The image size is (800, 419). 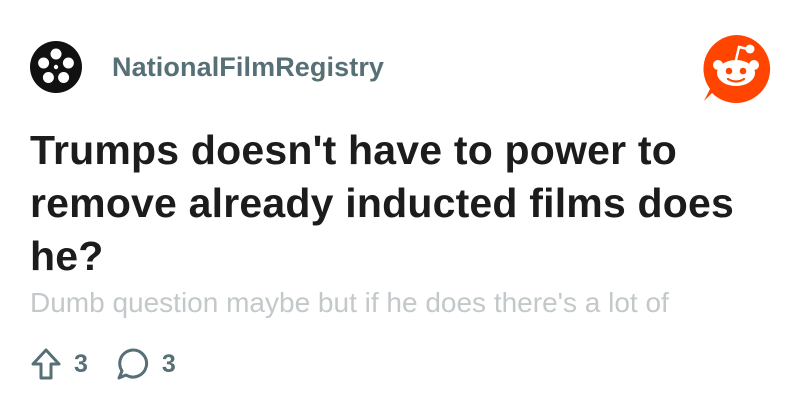 What do you see at coordinates (737, 68) in the screenshot?
I see `reddit-snoo-icon` at bounding box center [737, 68].